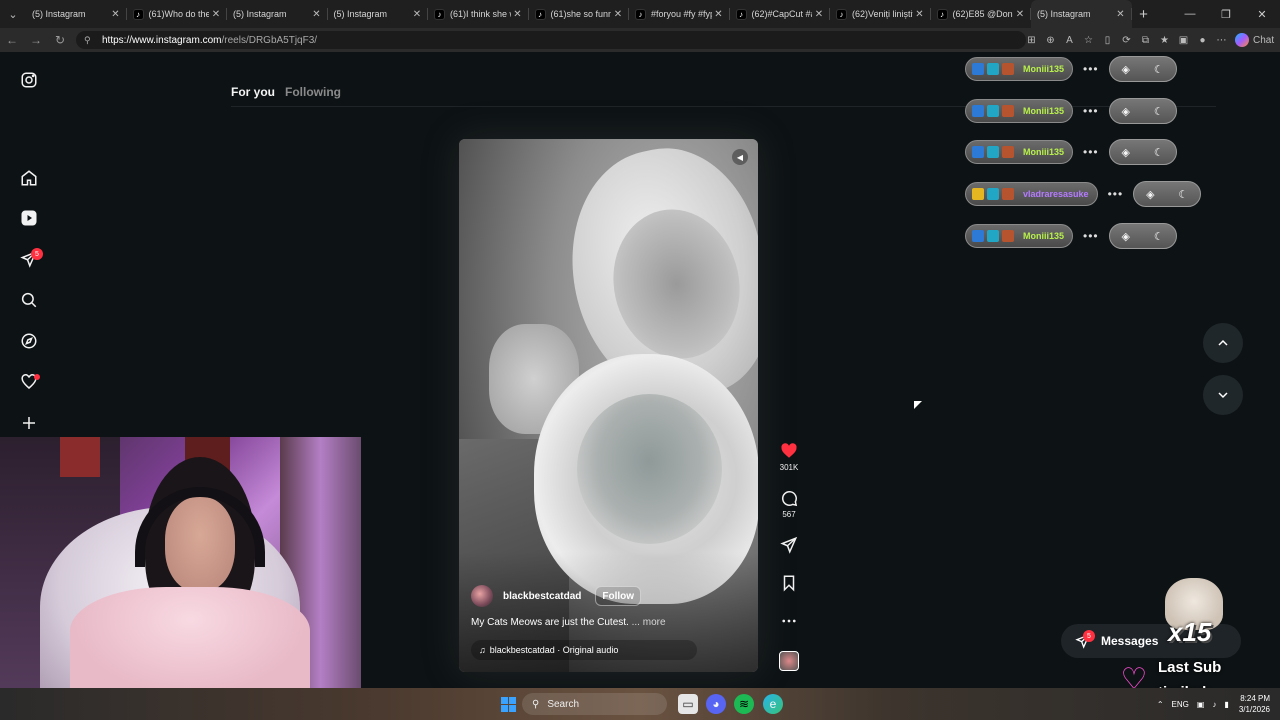 This screenshot has height=720, width=1280. I want to click on notification-badge: 5, so click(37, 254).